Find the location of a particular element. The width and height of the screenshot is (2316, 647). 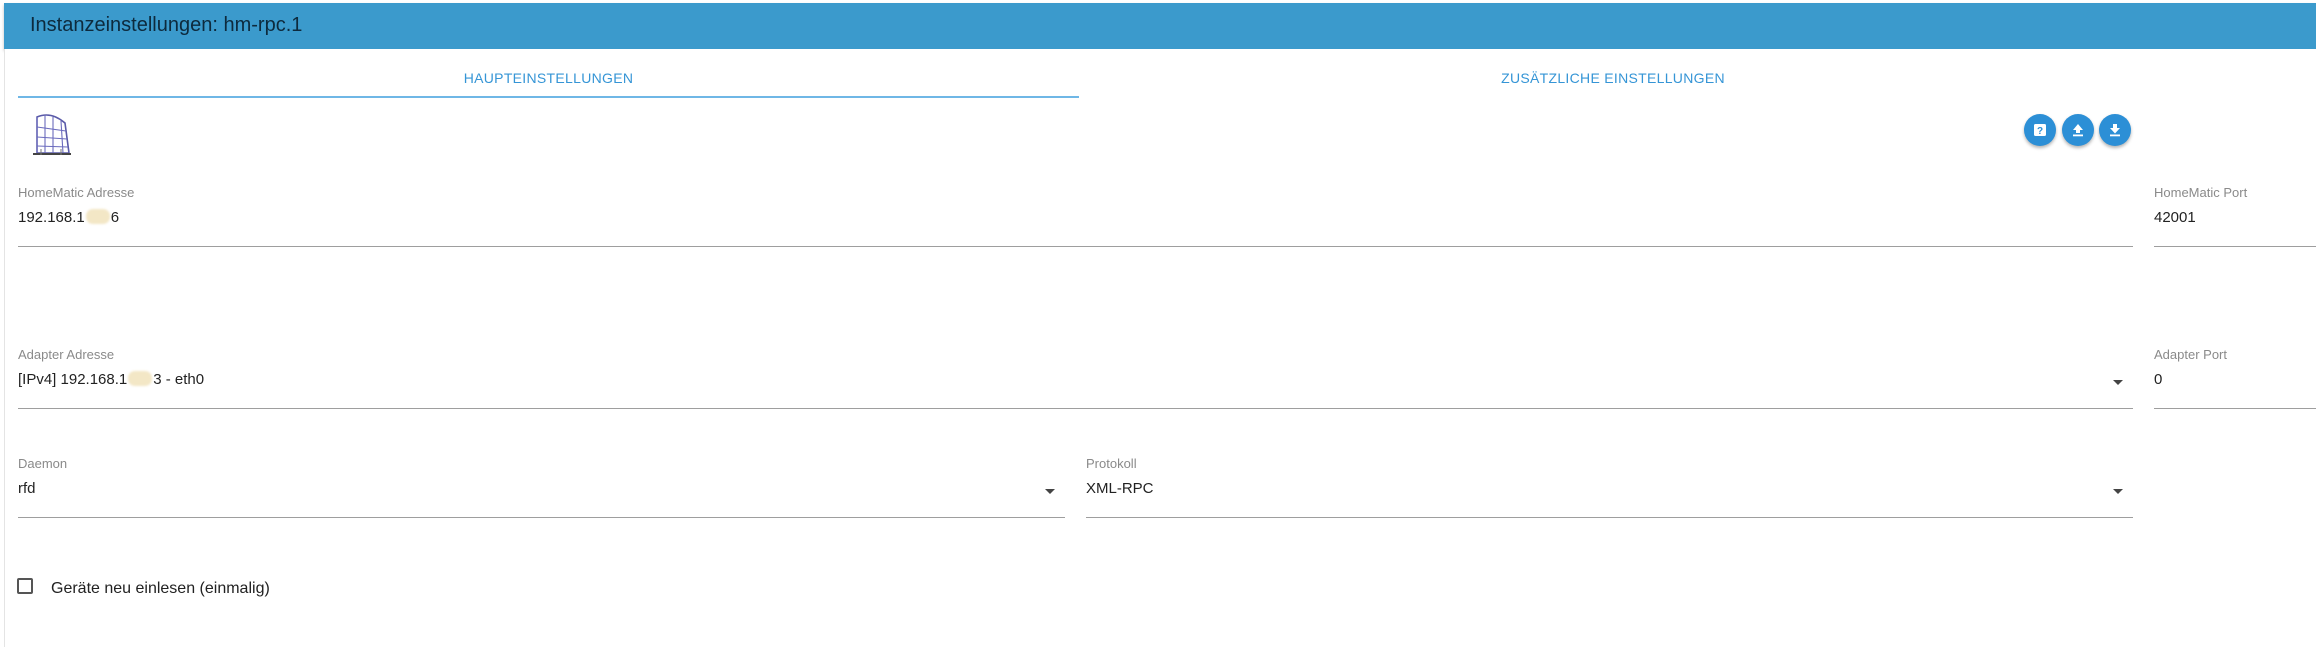

homematic-address-value: 192.168.1 6 is located at coordinates (68, 217).